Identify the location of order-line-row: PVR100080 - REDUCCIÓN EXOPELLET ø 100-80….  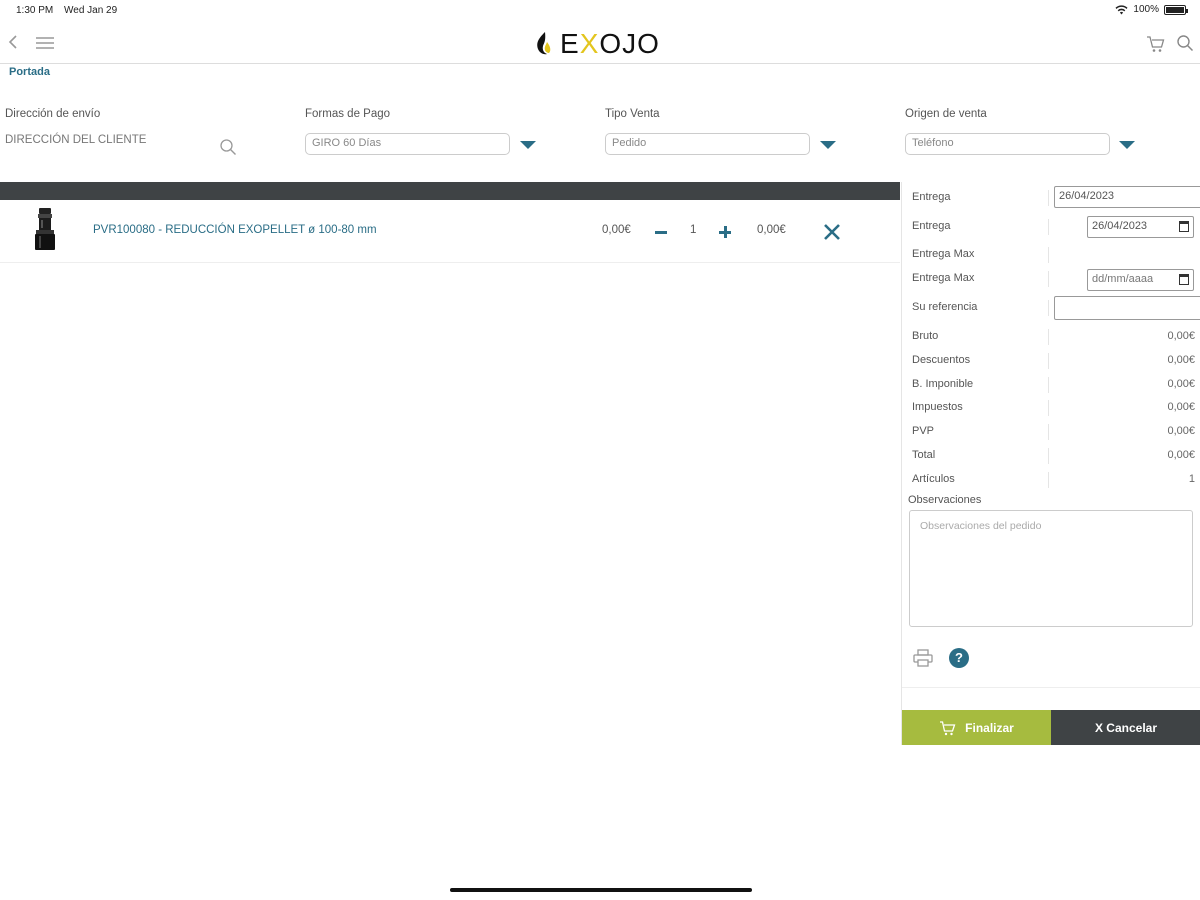
(450, 231).